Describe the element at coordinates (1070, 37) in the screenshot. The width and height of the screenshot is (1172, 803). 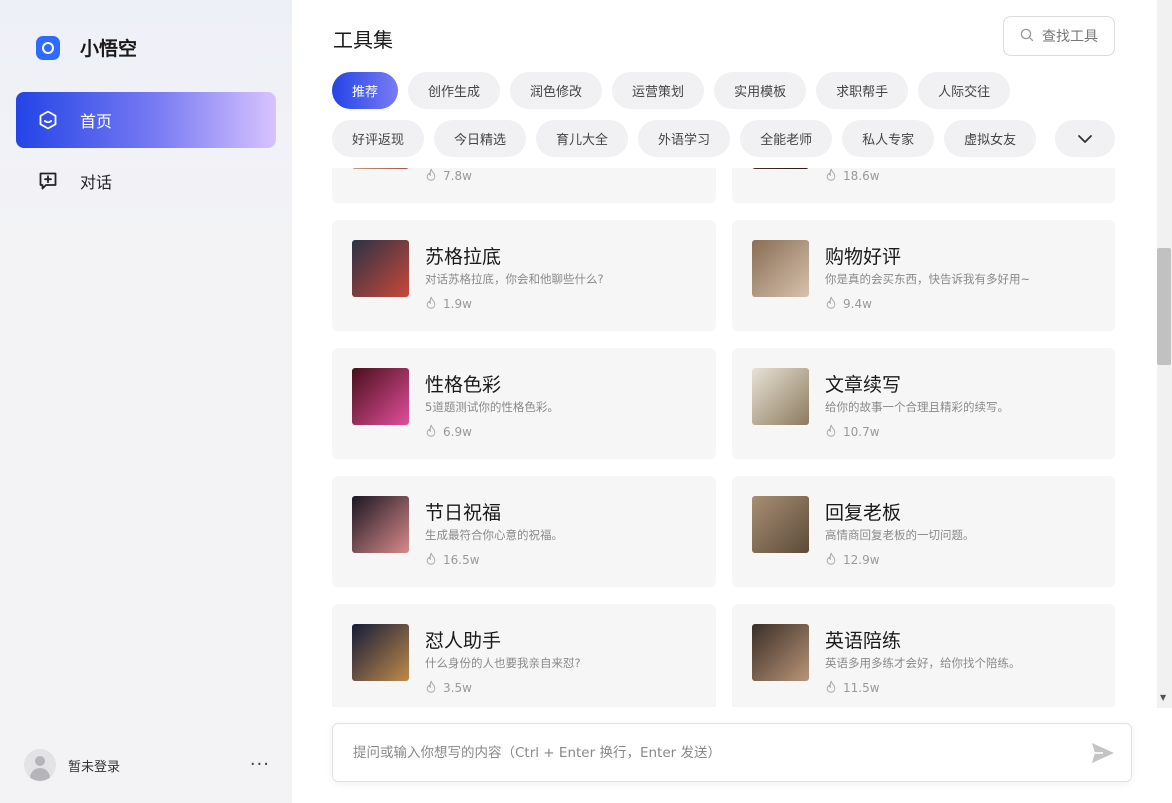
I see `search-label: 查找工具` at that location.